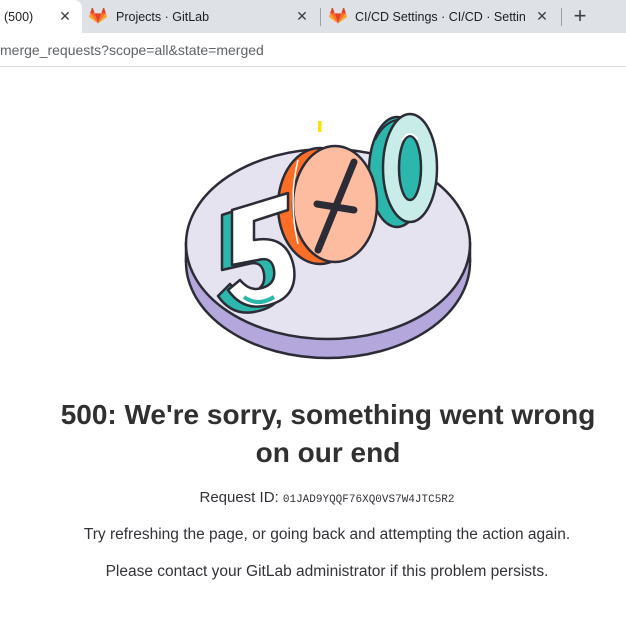 Image resolution: width=626 pixels, height=619 pixels. Describe the element at coordinates (580, 15) in the screenshot. I see `new-tab-button: +` at that location.